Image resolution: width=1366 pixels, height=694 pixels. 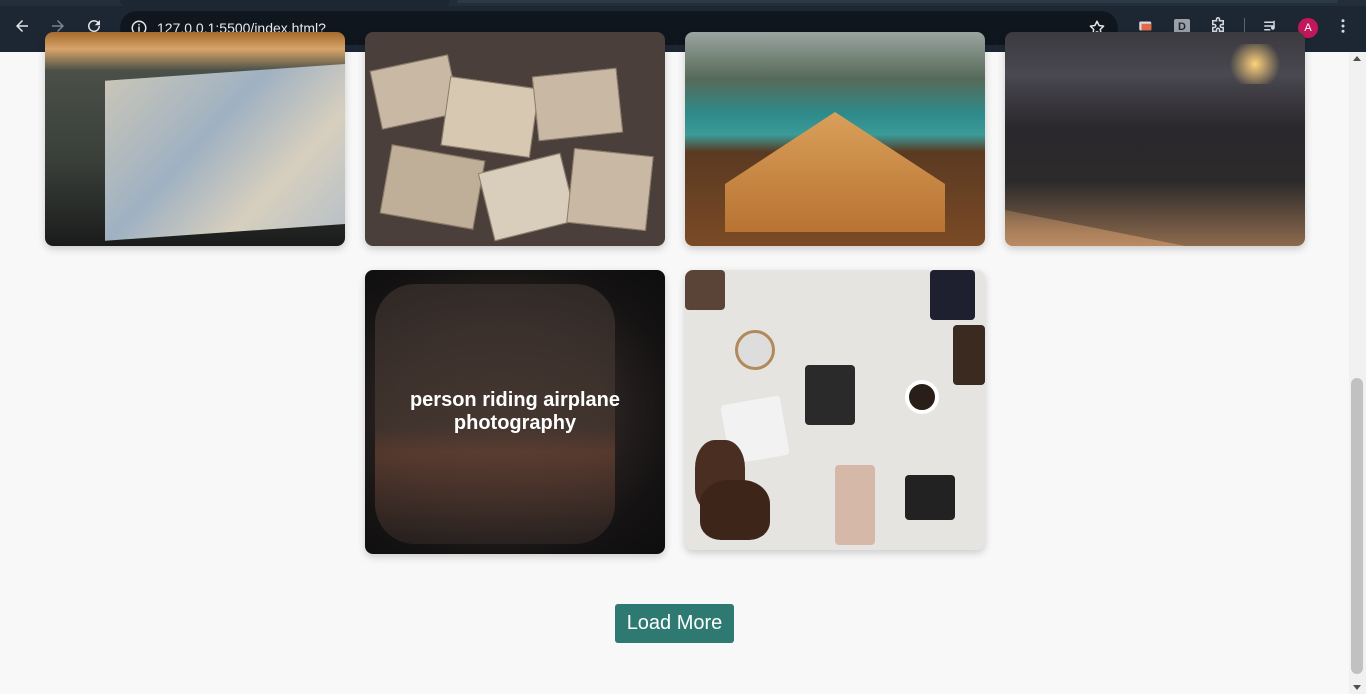 What do you see at coordinates (755, 350) in the screenshot?
I see `magnifier-image` at bounding box center [755, 350].